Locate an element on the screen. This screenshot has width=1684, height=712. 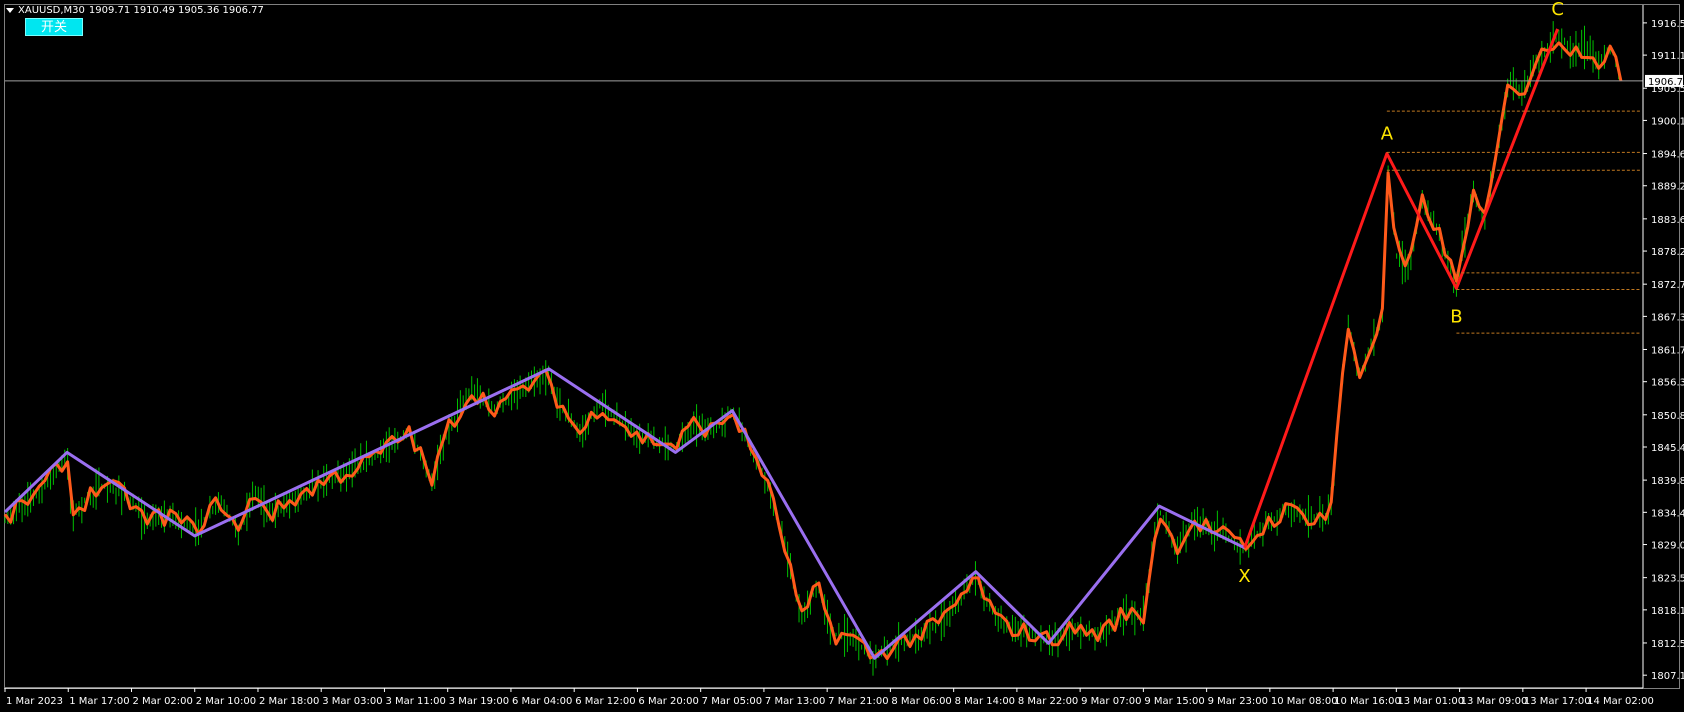
y-tick-label: 1850.80 is located at coordinates (1667, 416).